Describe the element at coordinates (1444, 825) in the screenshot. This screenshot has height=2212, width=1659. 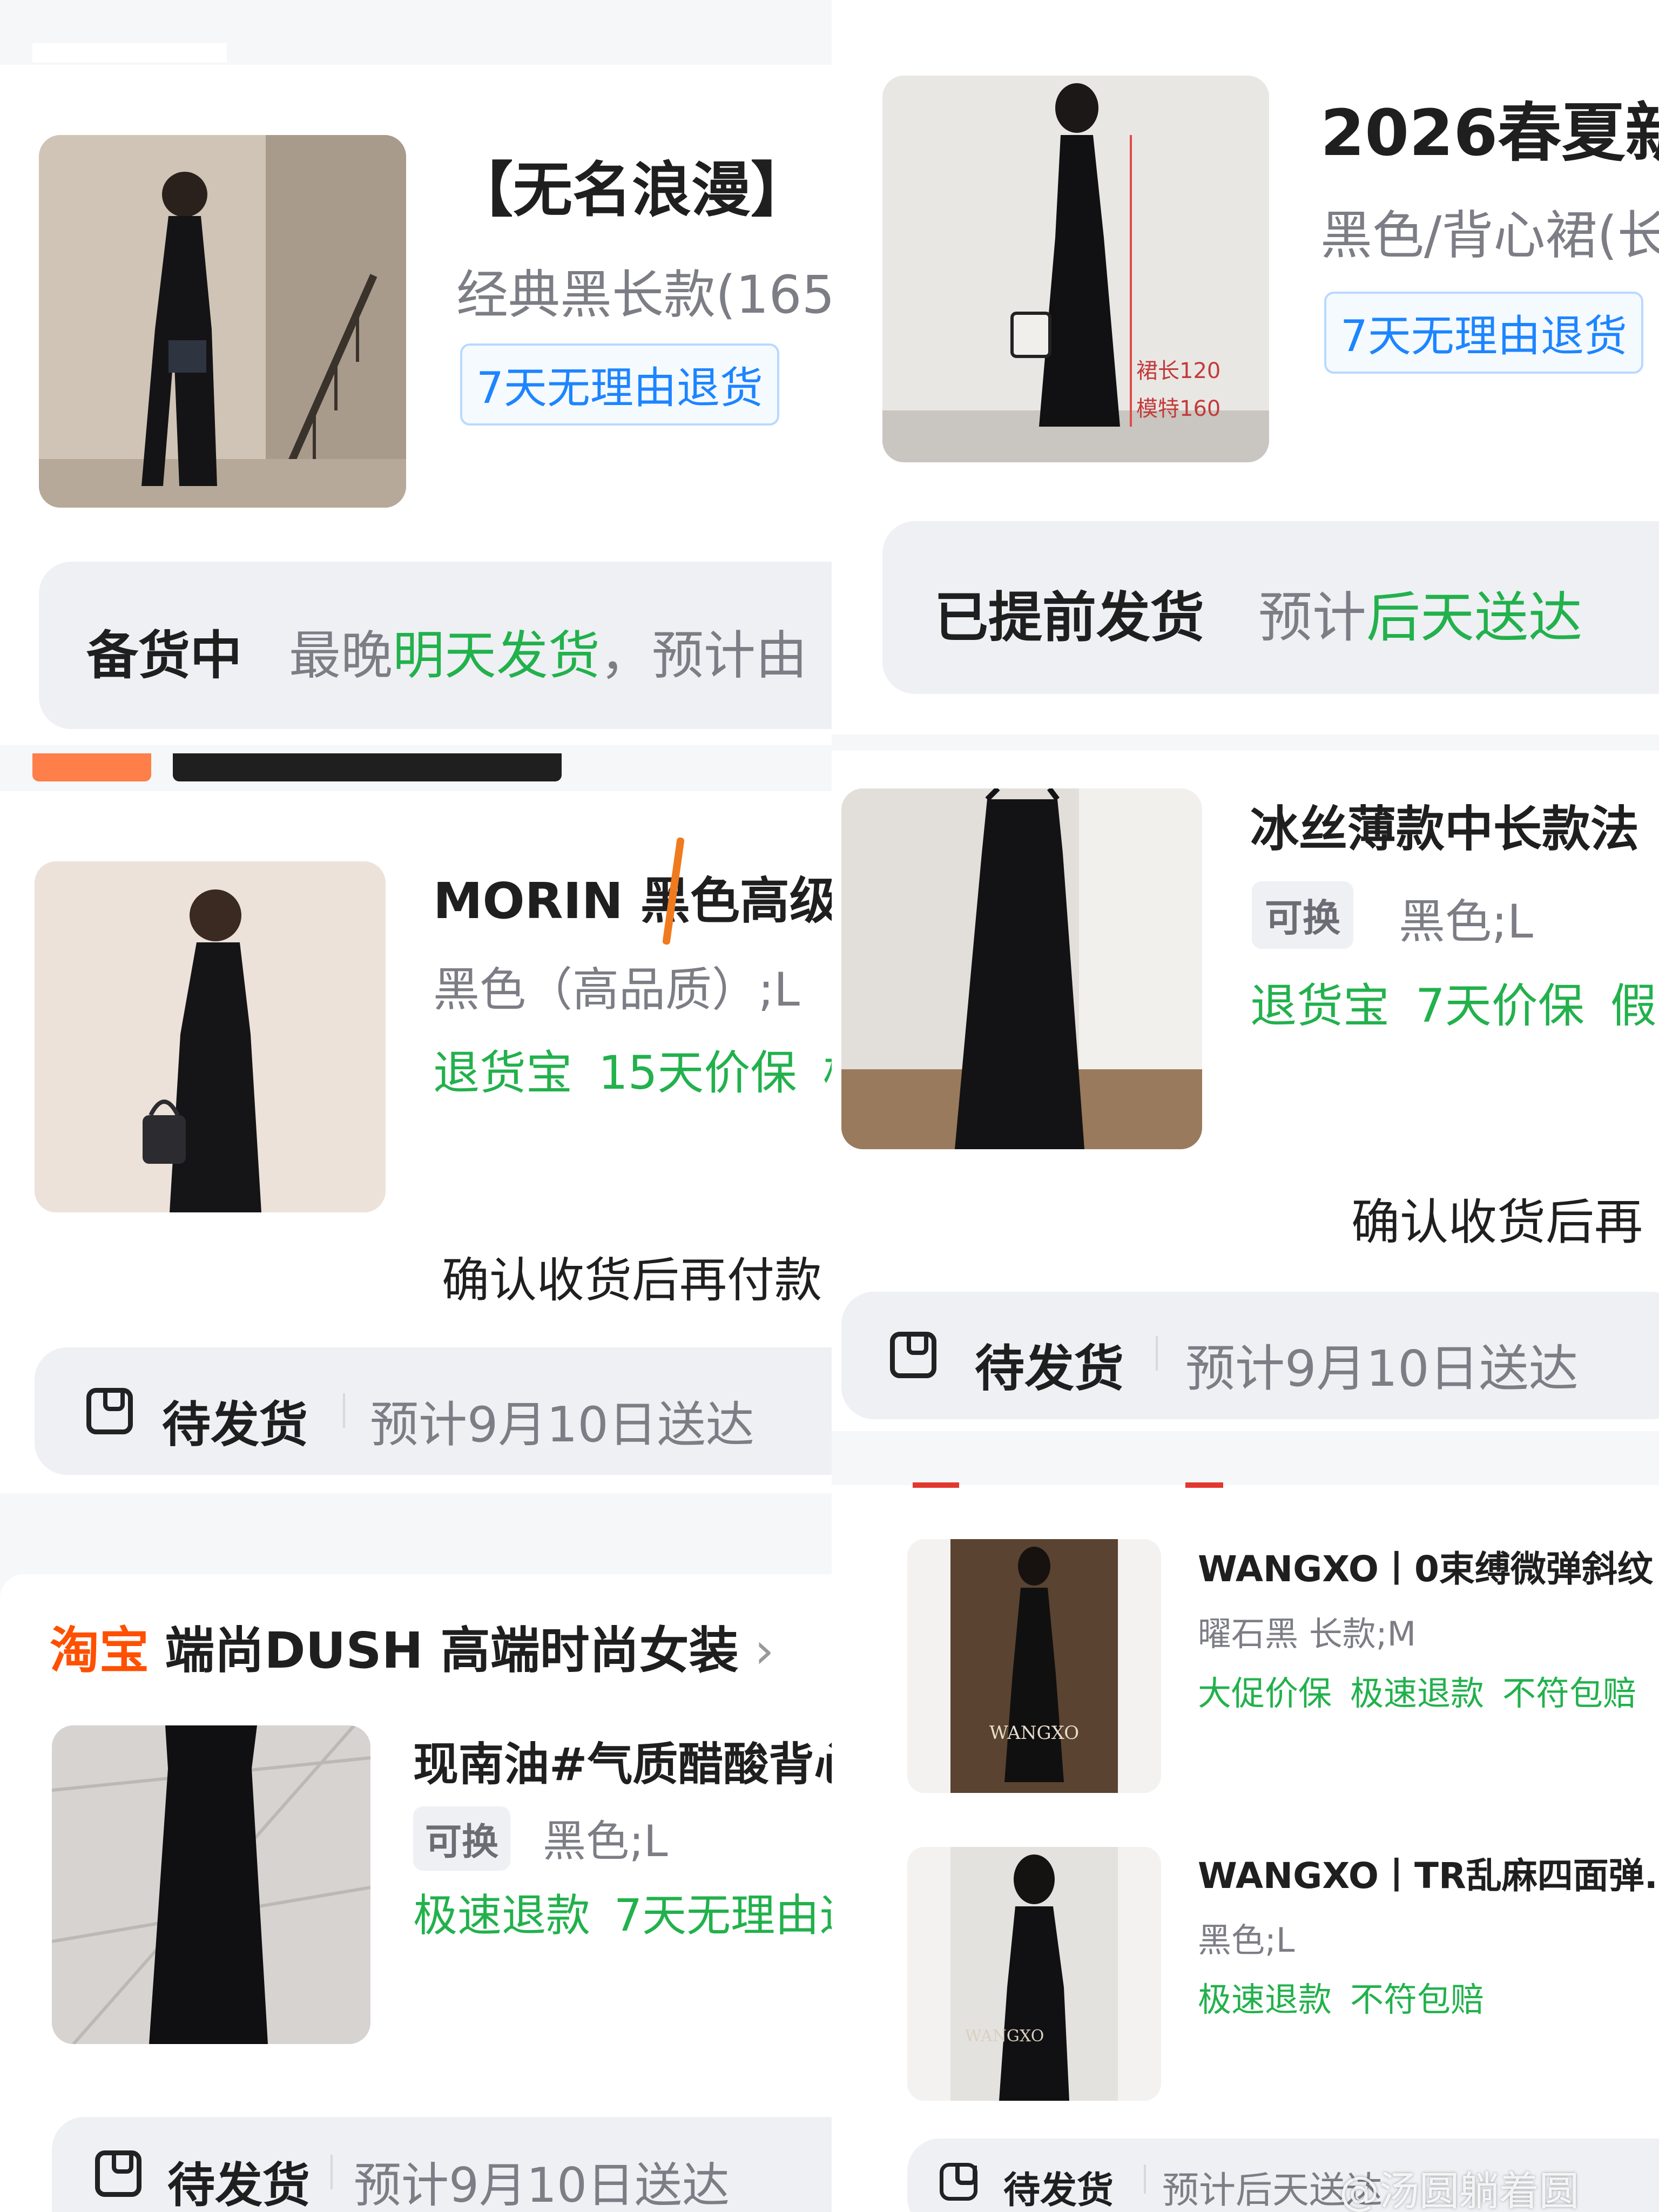
I see `product-title: 冰丝薄款中长款法` at that location.